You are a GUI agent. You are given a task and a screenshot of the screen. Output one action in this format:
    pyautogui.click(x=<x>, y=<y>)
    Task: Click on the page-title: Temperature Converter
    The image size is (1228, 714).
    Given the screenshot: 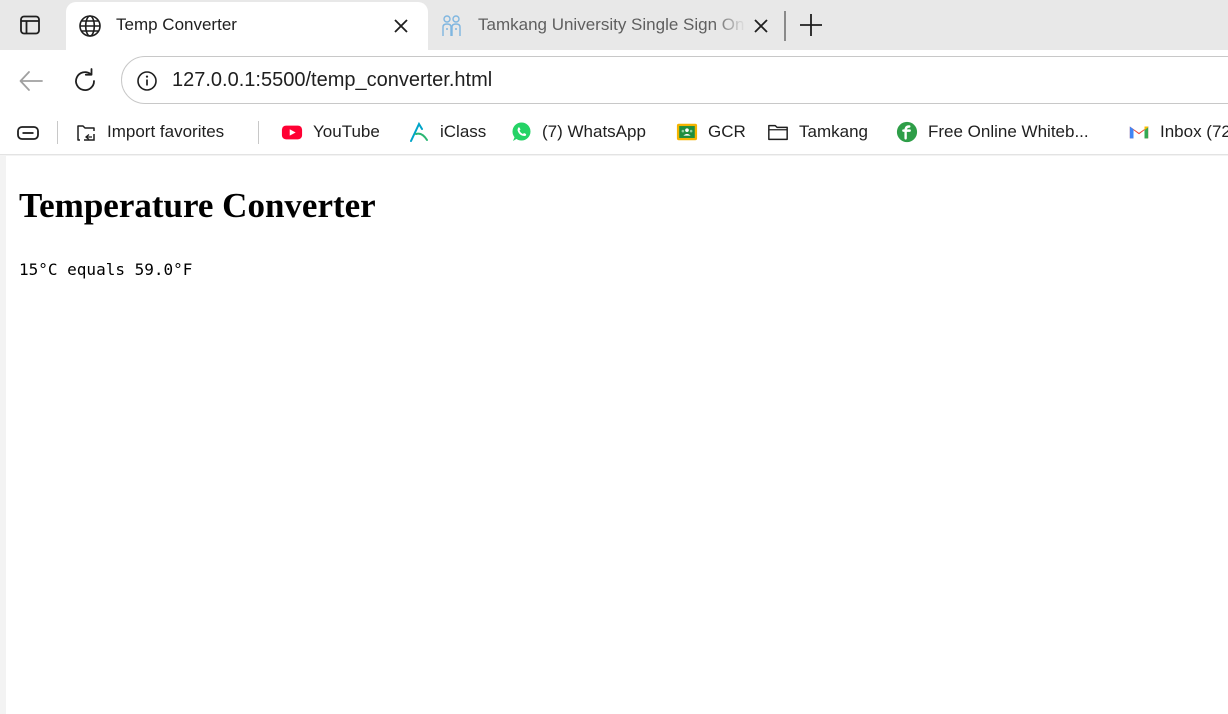 What is the action you would take?
    pyautogui.click(x=197, y=205)
    